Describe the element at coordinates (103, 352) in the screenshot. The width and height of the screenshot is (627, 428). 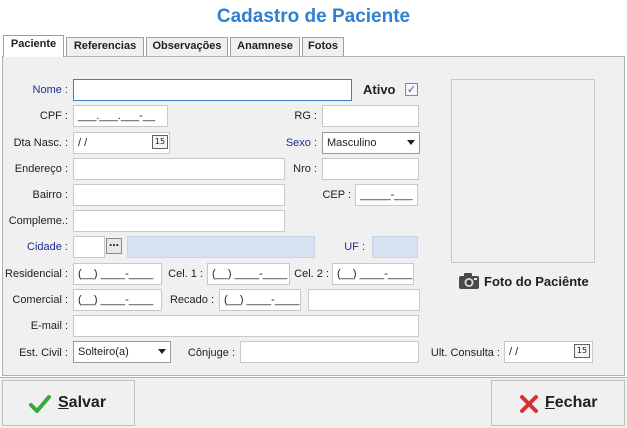
I see `est-civil-value: Solteiro(a)` at that location.